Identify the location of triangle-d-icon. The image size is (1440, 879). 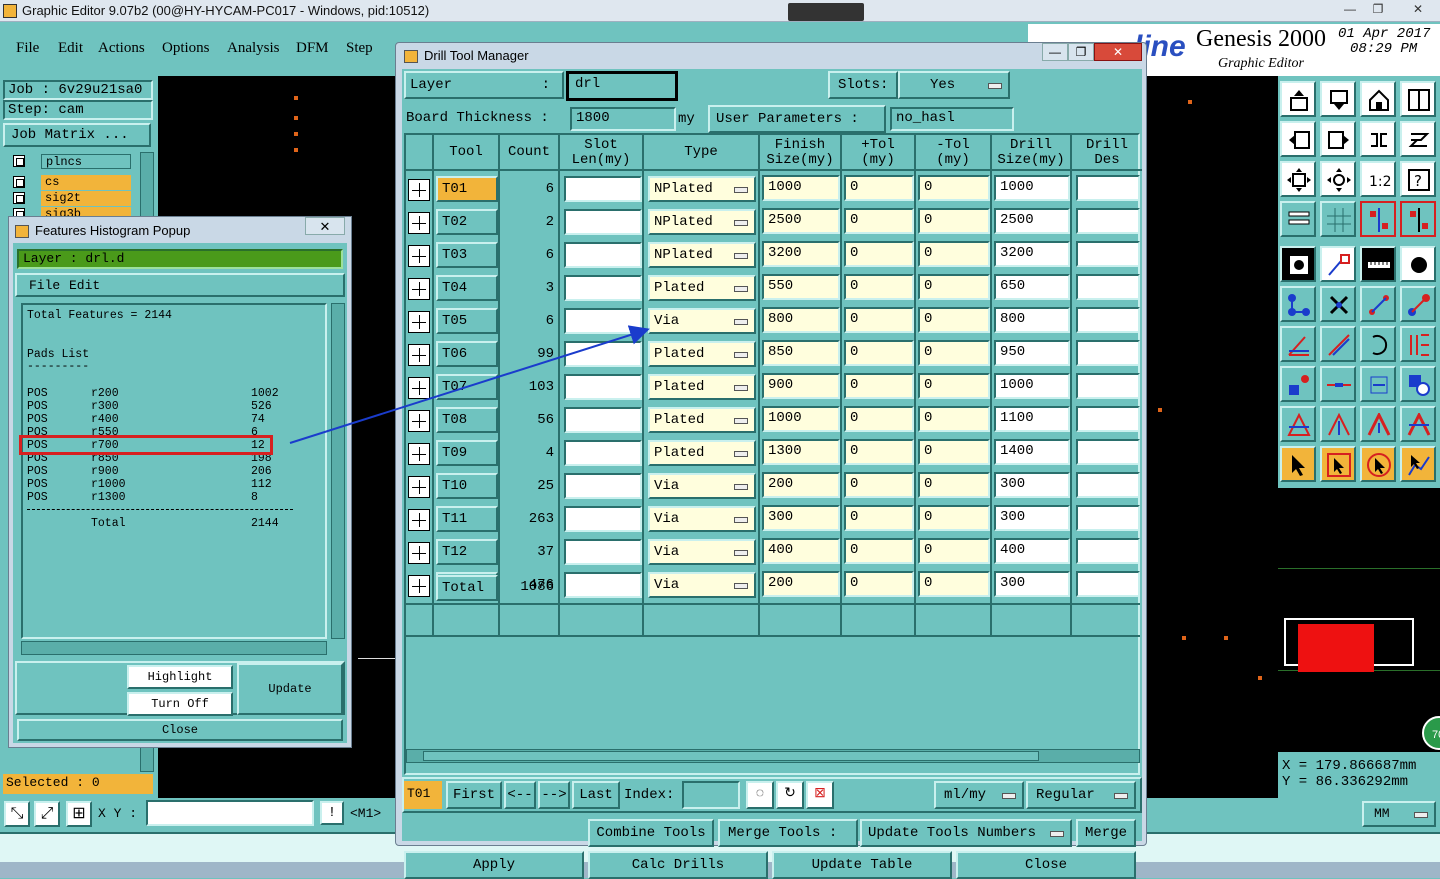
(1418, 424).